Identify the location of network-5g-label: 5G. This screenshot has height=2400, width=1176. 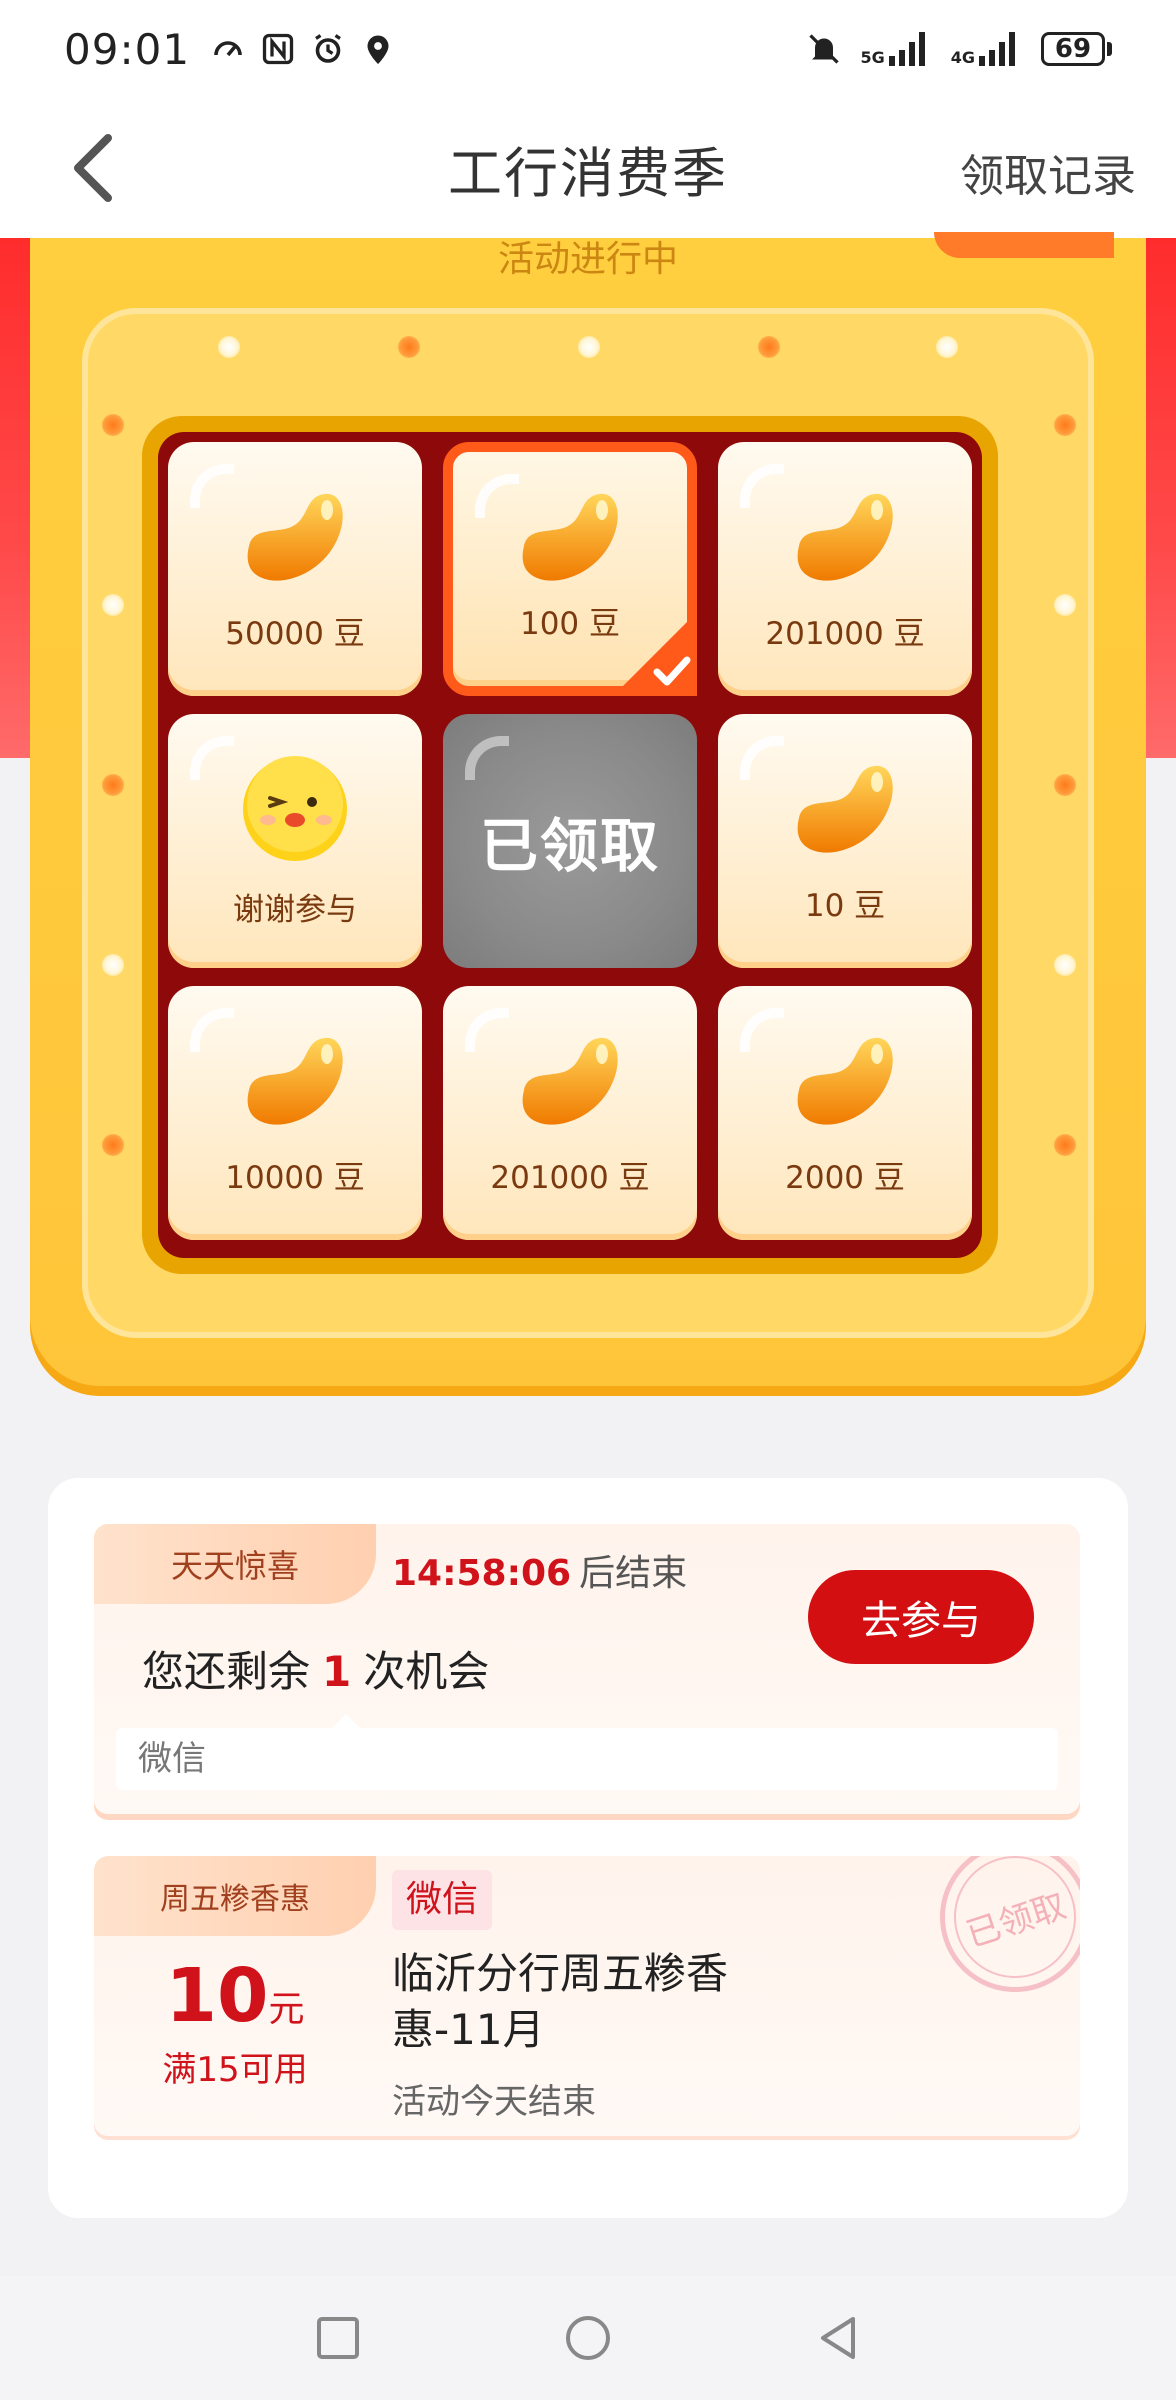
(872, 57).